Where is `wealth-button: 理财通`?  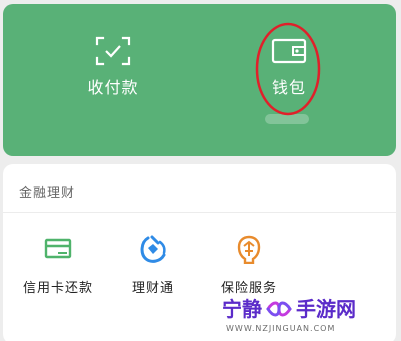 wealth-button: 理财通 is located at coordinates (153, 265).